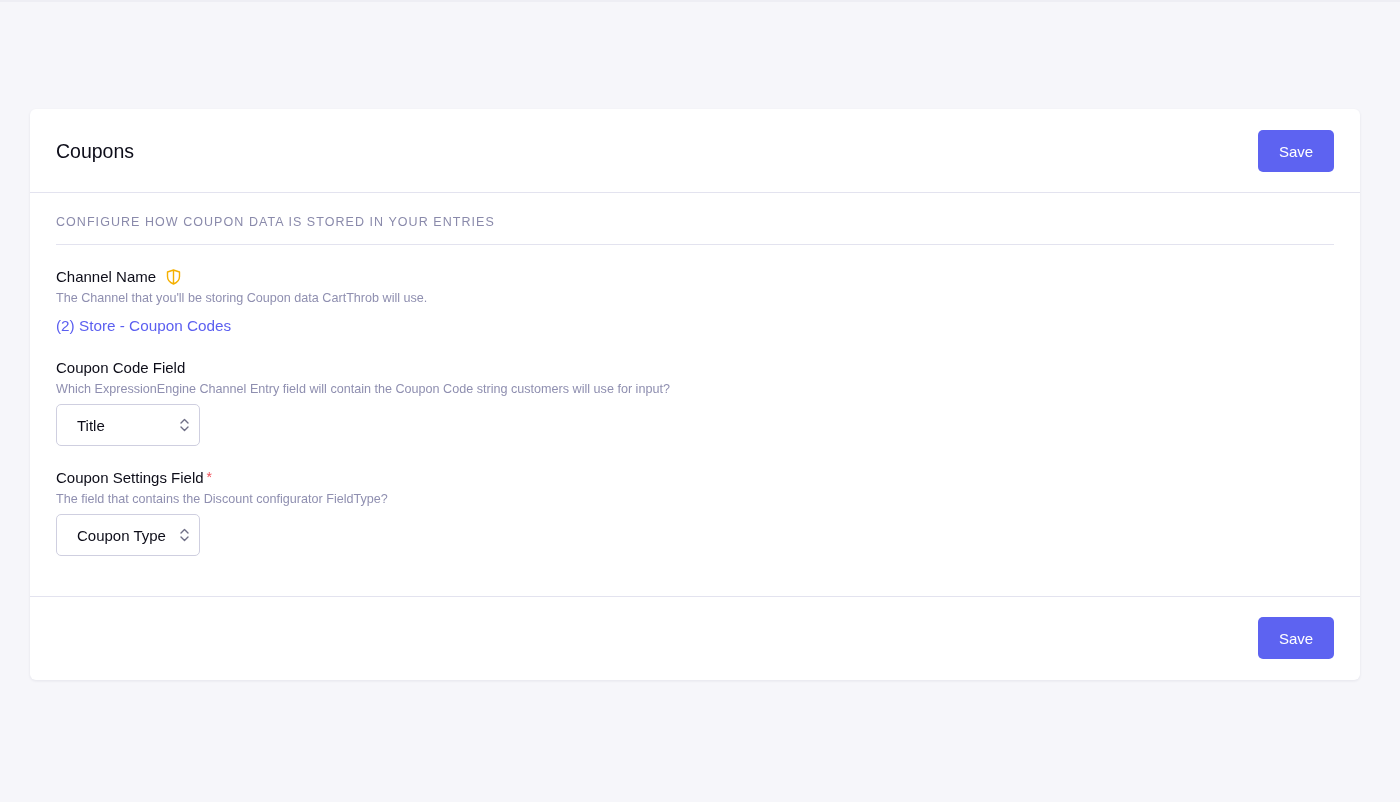 The height and width of the screenshot is (802, 1400). Describe the element at coordinates (695, 219) in the screenshot. I see `section-heading: CONFIGURE HOW COUPON DATA IS STORED IN YOUR ENTRIES` at that location.